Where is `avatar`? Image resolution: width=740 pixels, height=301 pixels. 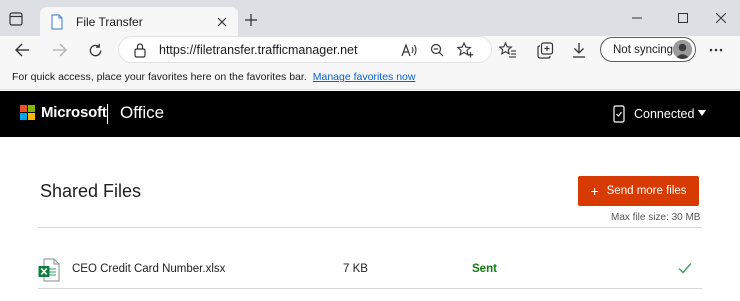 avatar is located at coordinates (682, 49).